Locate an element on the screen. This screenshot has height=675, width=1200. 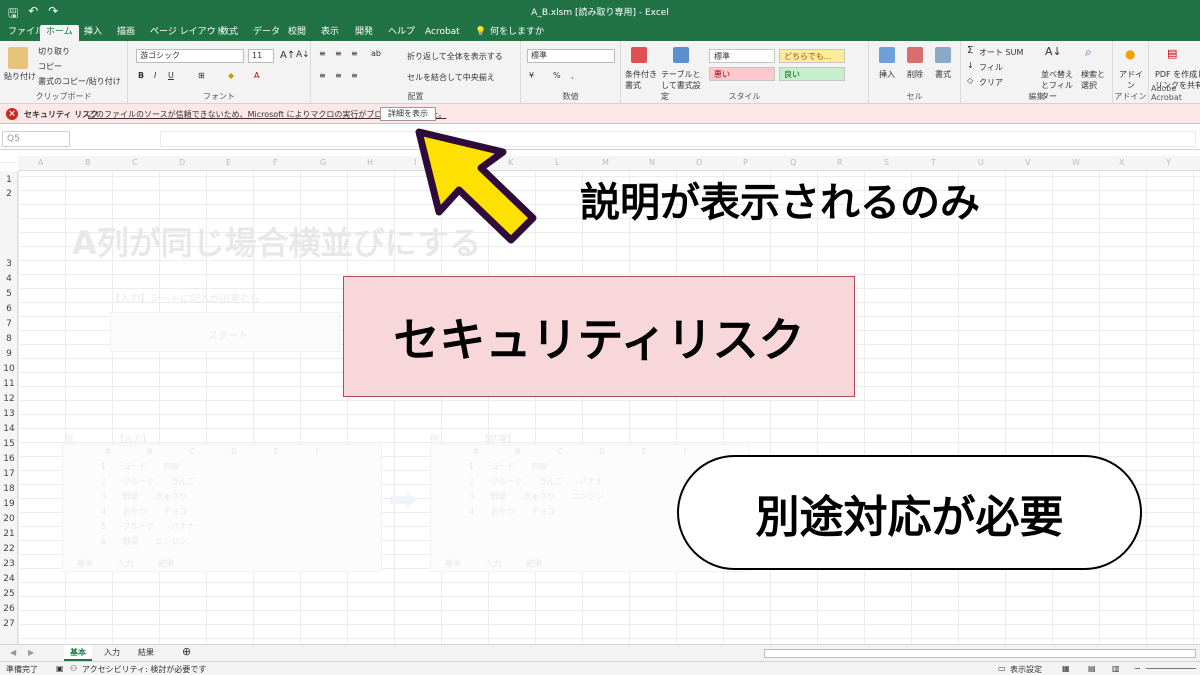
tab-acrobat: Acrobat is located at coordinates (442, 33).